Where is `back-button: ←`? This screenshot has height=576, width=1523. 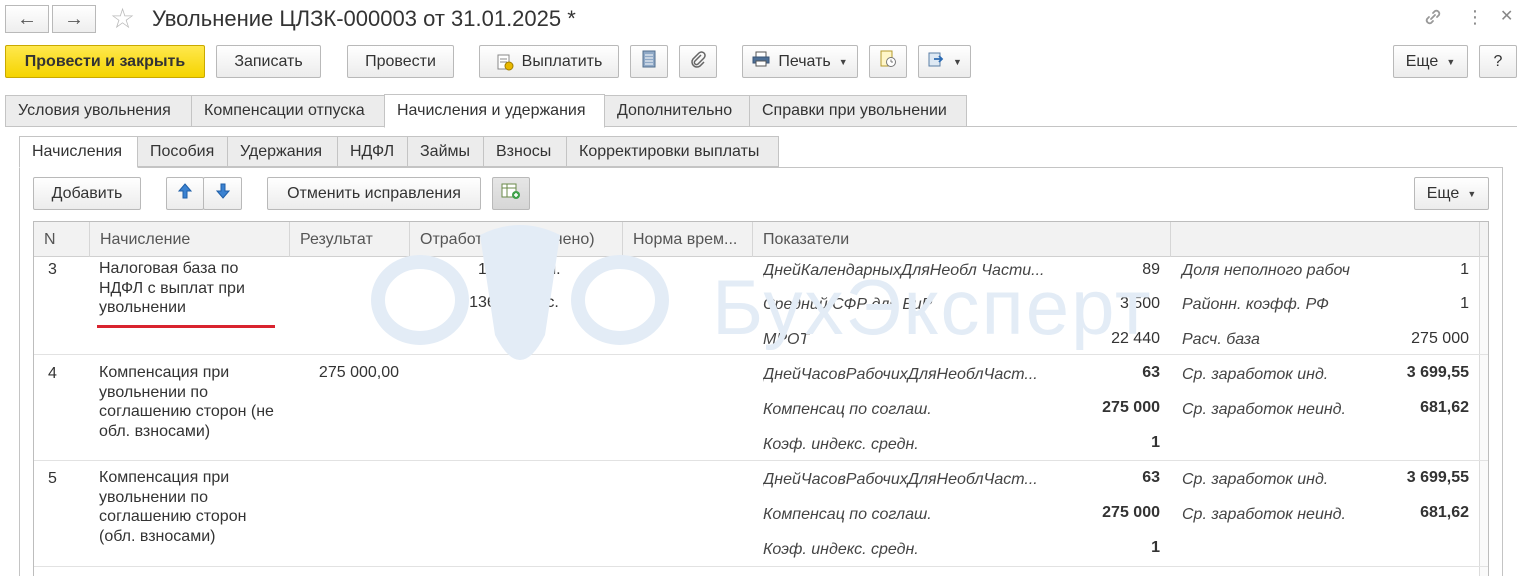
back-button: ← is located at coordinates (27, 19).